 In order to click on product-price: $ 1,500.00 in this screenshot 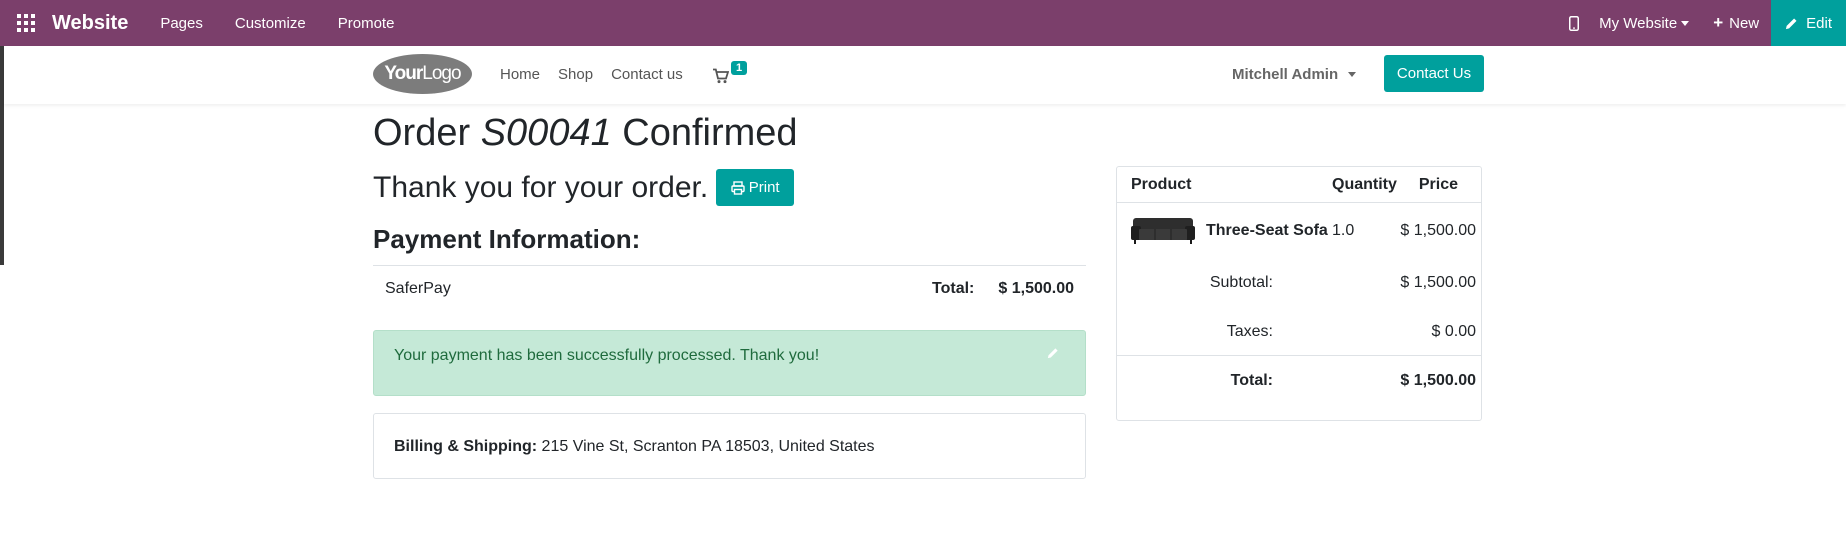, I will do `click(1438, 230)`.